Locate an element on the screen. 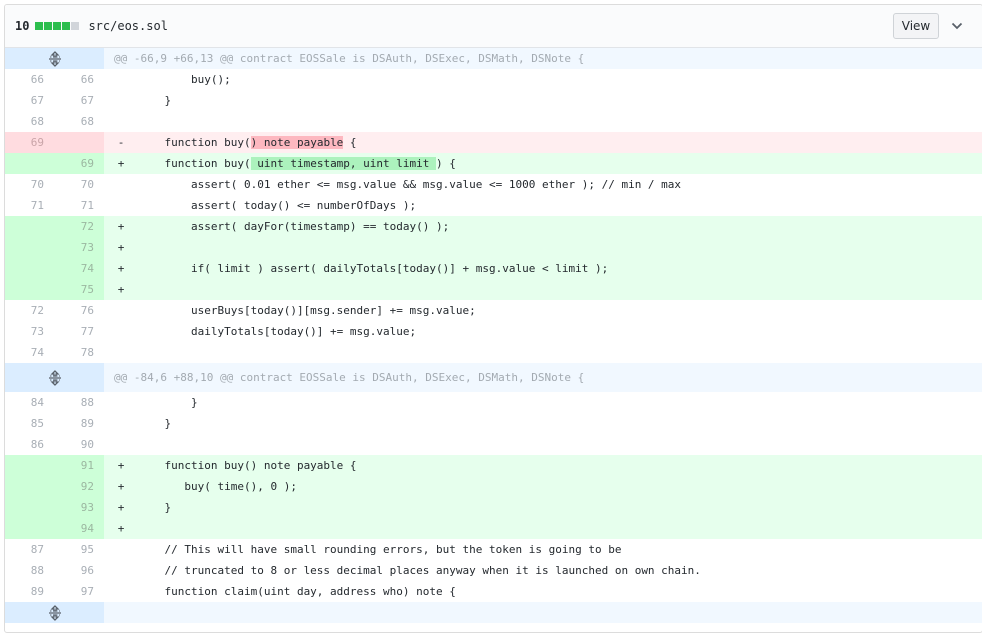 Image resolution: width=982 pixels, height=633 pixels. code-line: buy(); is located at coordinates (543, 79).